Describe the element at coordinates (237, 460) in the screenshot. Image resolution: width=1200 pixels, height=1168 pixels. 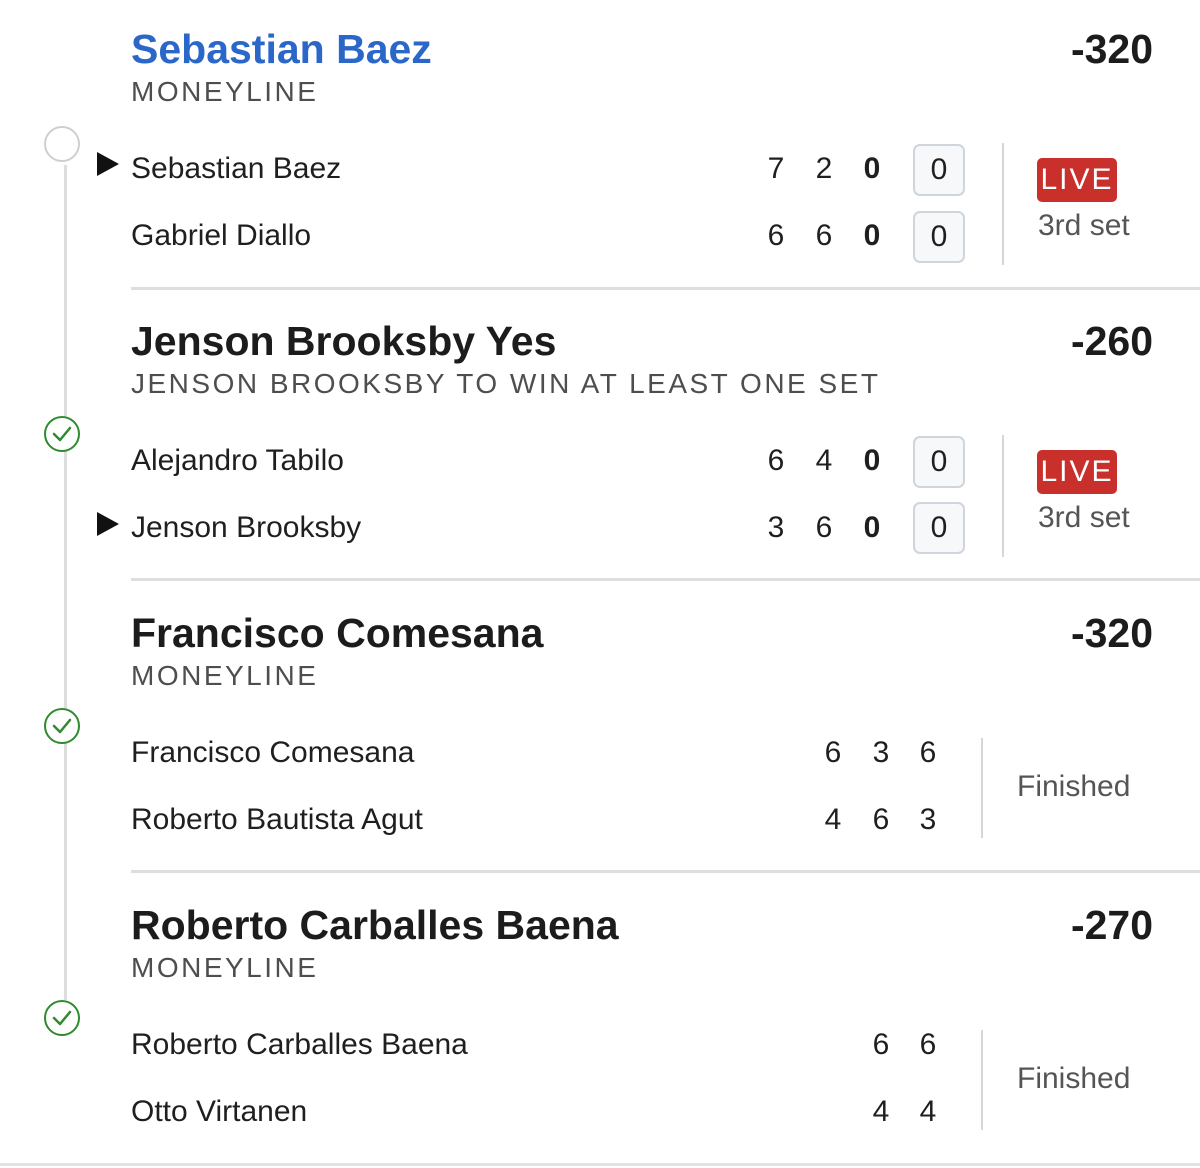
I see `player-name: Alejandro Tabilo` at that location.